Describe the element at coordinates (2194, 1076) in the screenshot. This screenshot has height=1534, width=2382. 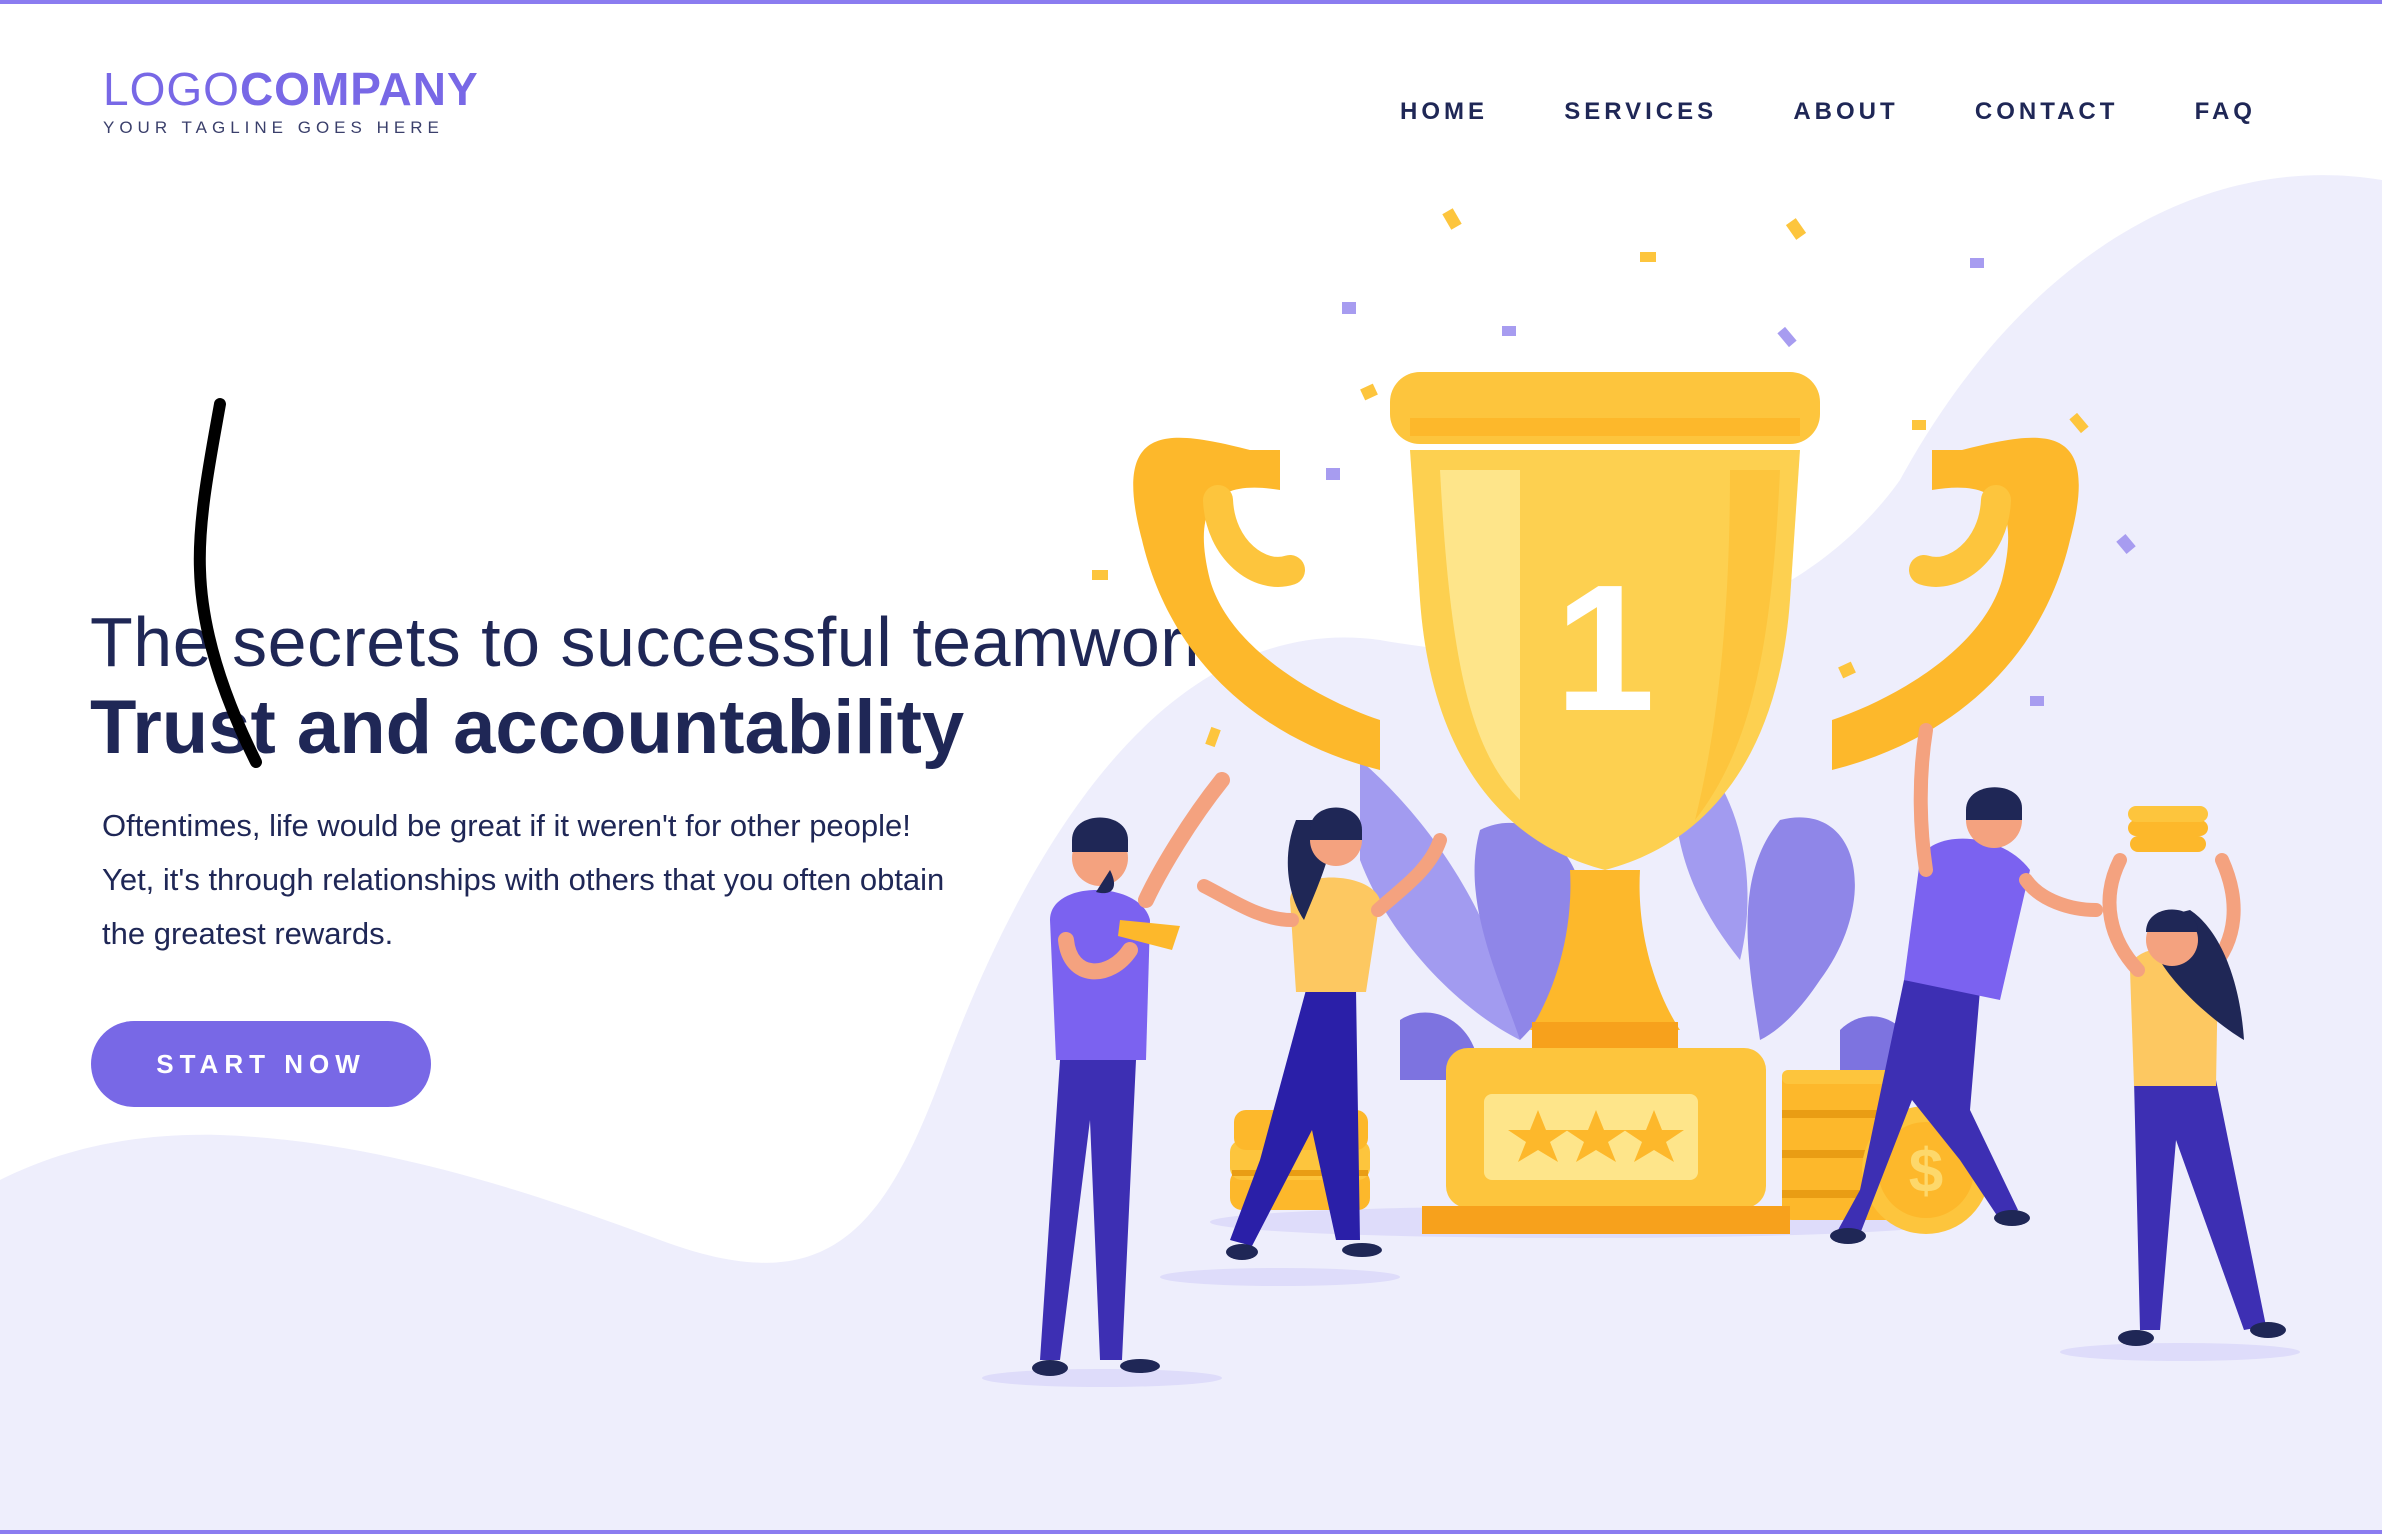
I see `woman-holding-coins` at that location.